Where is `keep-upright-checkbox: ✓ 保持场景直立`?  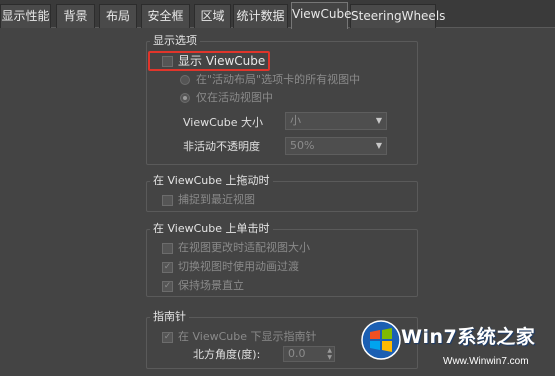 keep-upright-checkbox: ✓ 保持场景直立 is located at coordinates (203, 286).